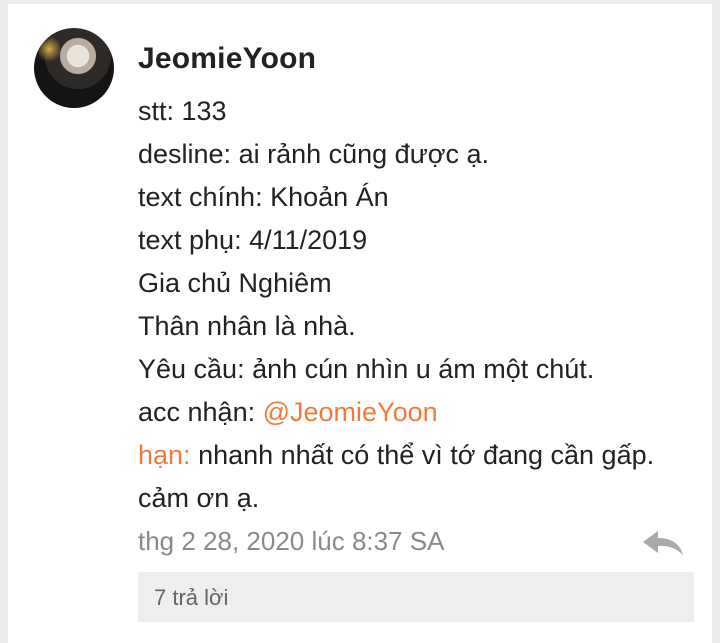  I want to click on body-line-relatives: Thân nhân là nhà., so click(247, 326).